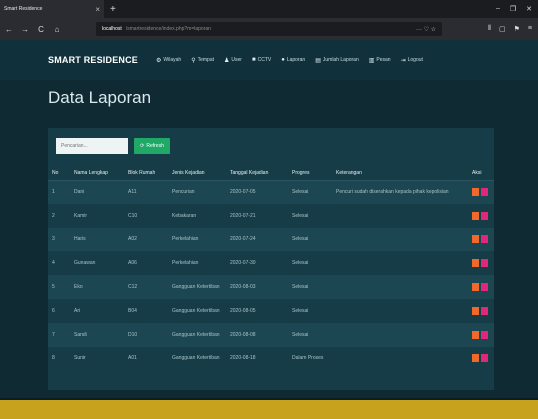  I want to click on refresh-label: Refresh, so click(155, 146).